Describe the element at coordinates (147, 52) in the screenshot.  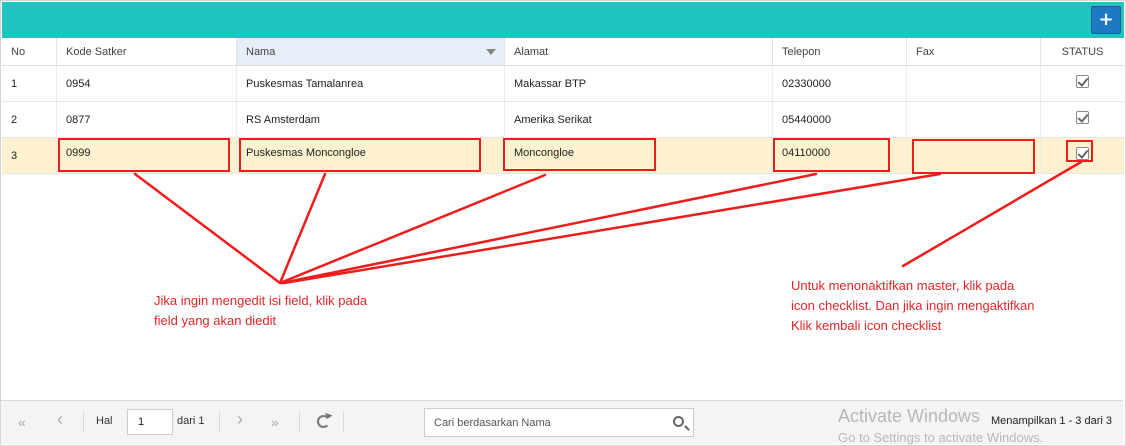
I see `column-header-kode-satker: Kode Satker` at that location.